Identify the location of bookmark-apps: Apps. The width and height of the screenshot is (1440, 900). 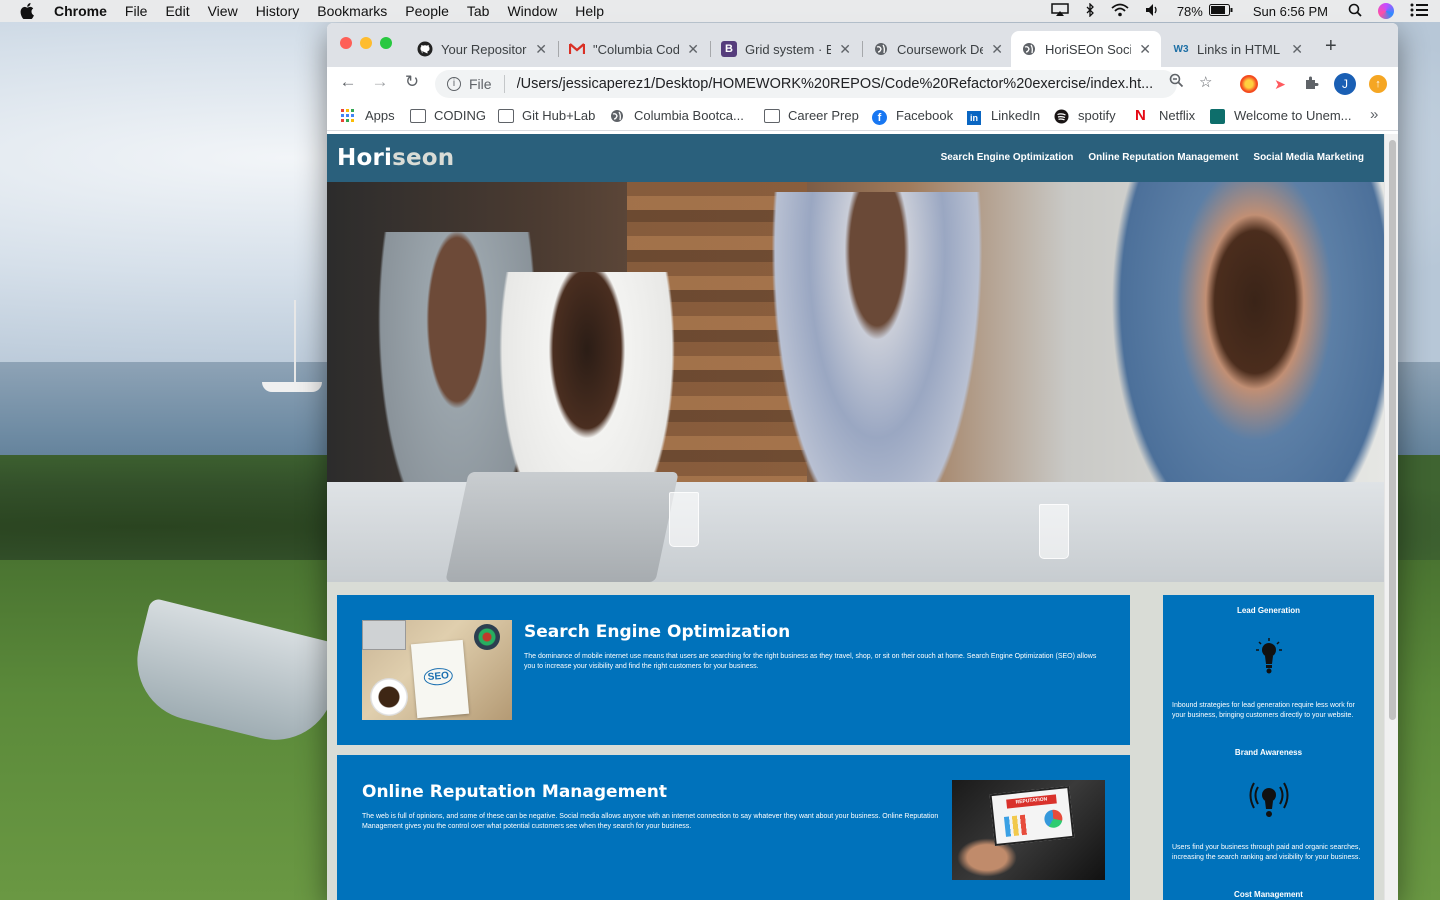
(368, 115).